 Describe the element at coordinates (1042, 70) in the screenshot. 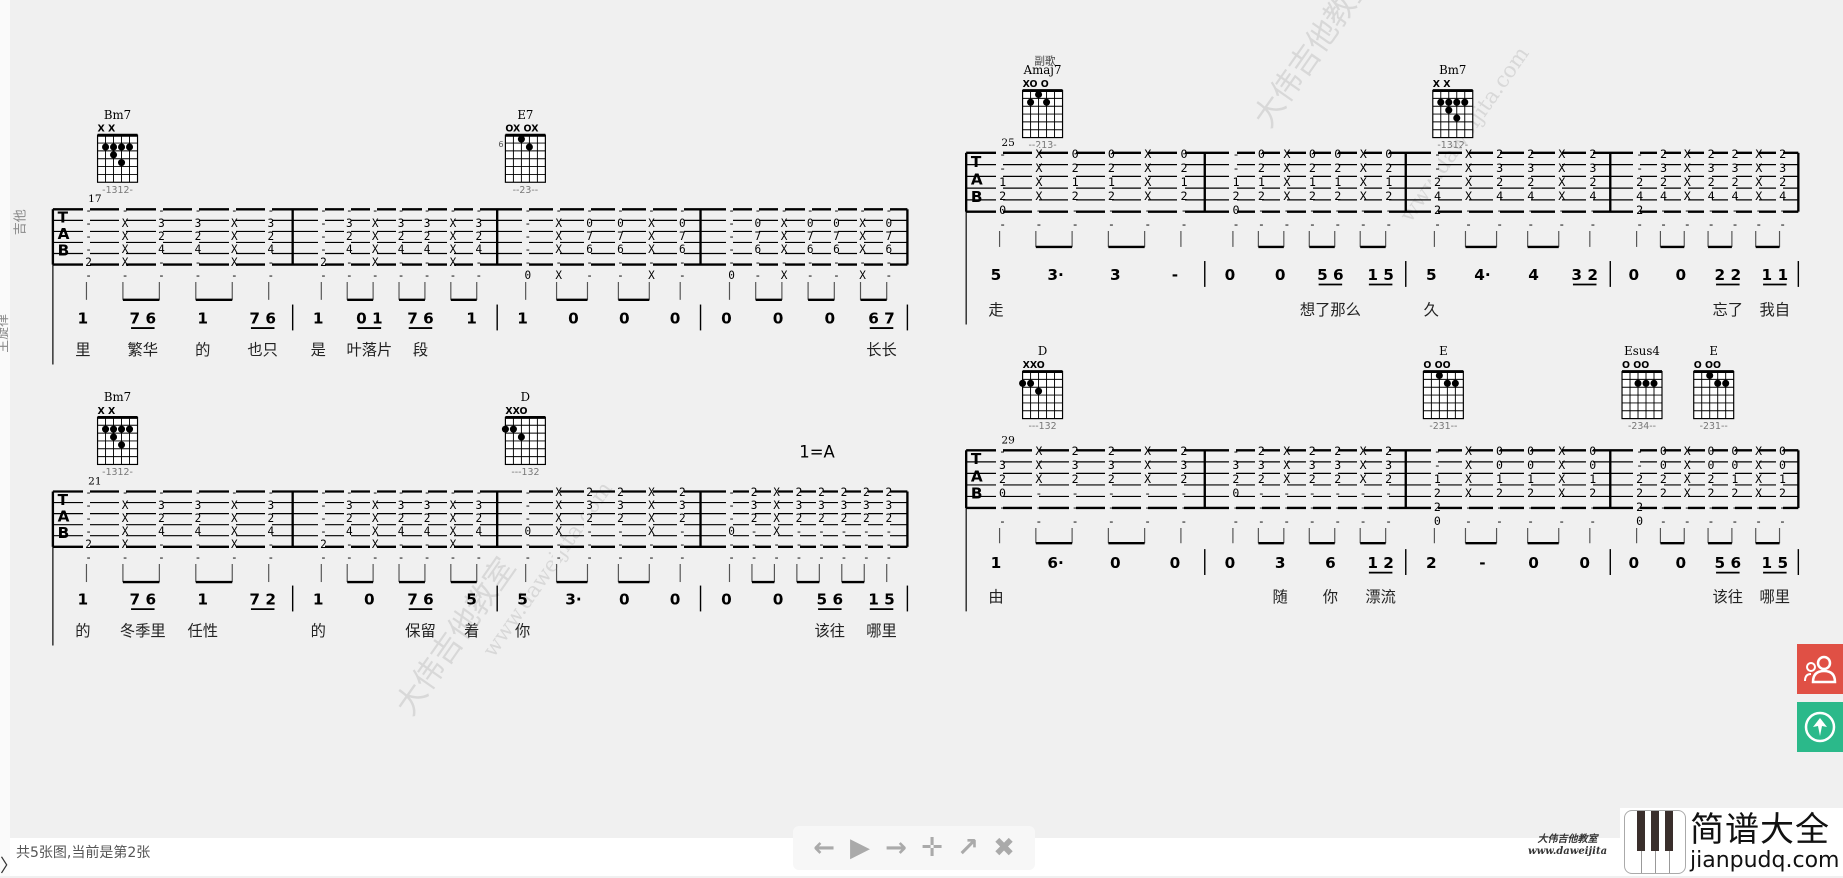

I see `chord-name: Amaj7` at that location.